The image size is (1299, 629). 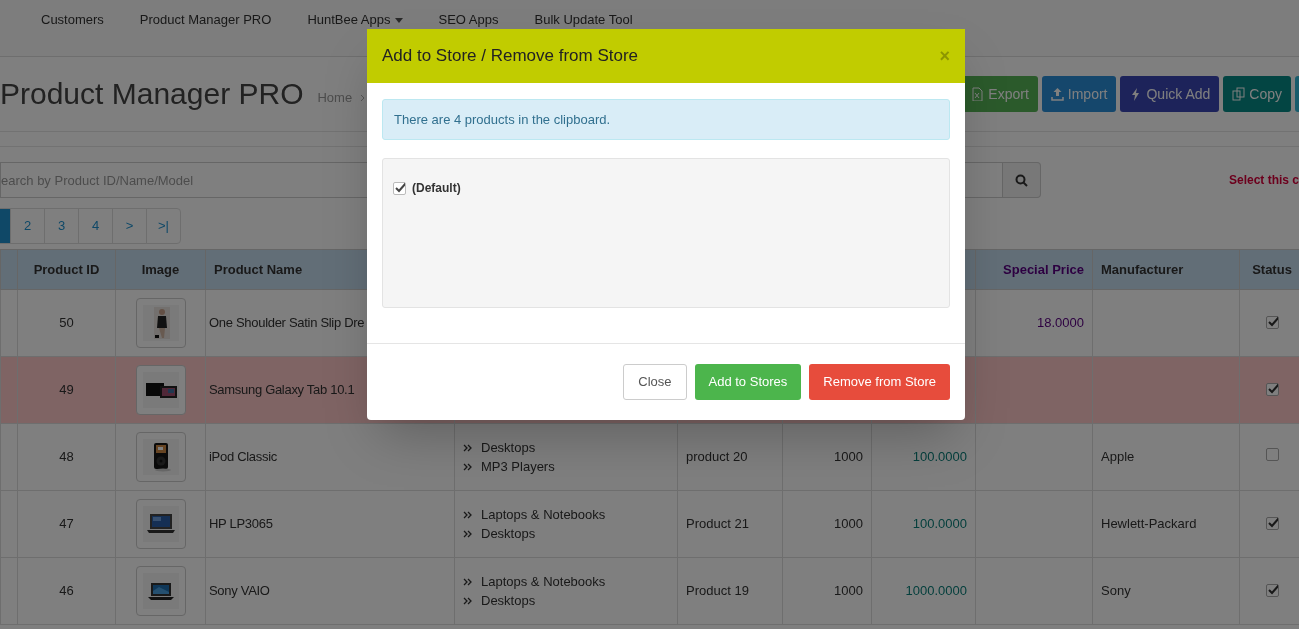 What do you see at coordinates (258, 269) in the screenshot?
I see `column-header: Product Name` at bounding box center [258, 269].